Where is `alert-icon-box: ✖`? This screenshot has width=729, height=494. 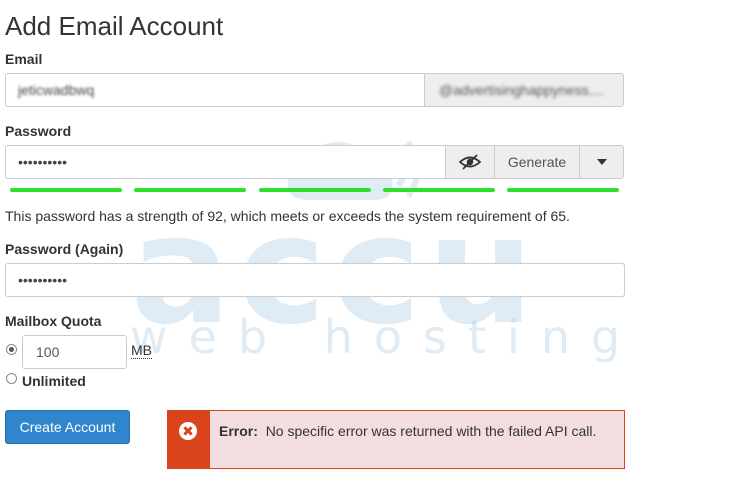
alert-icon-box: ✖ is located at coordinates (189, 439).